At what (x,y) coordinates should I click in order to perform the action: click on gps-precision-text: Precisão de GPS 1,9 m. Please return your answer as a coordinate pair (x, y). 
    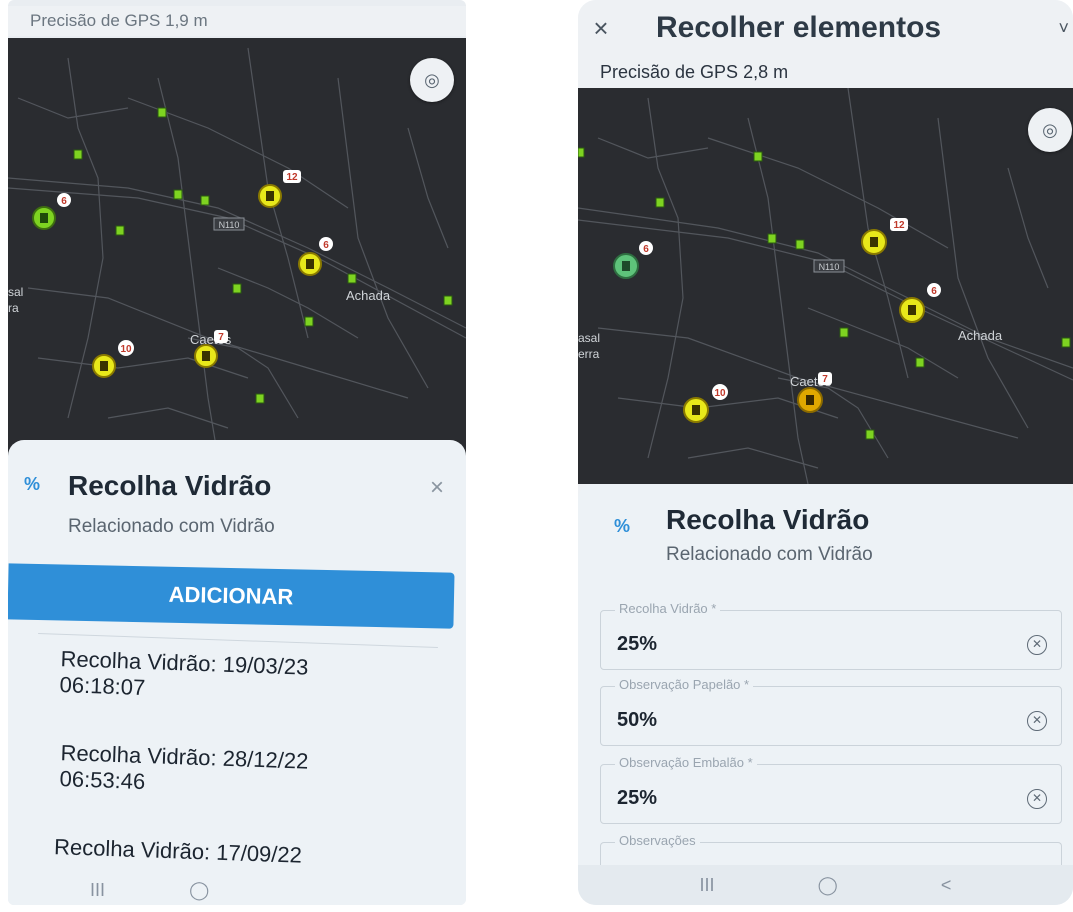
    Looking at the image, I should click on (119, 20).